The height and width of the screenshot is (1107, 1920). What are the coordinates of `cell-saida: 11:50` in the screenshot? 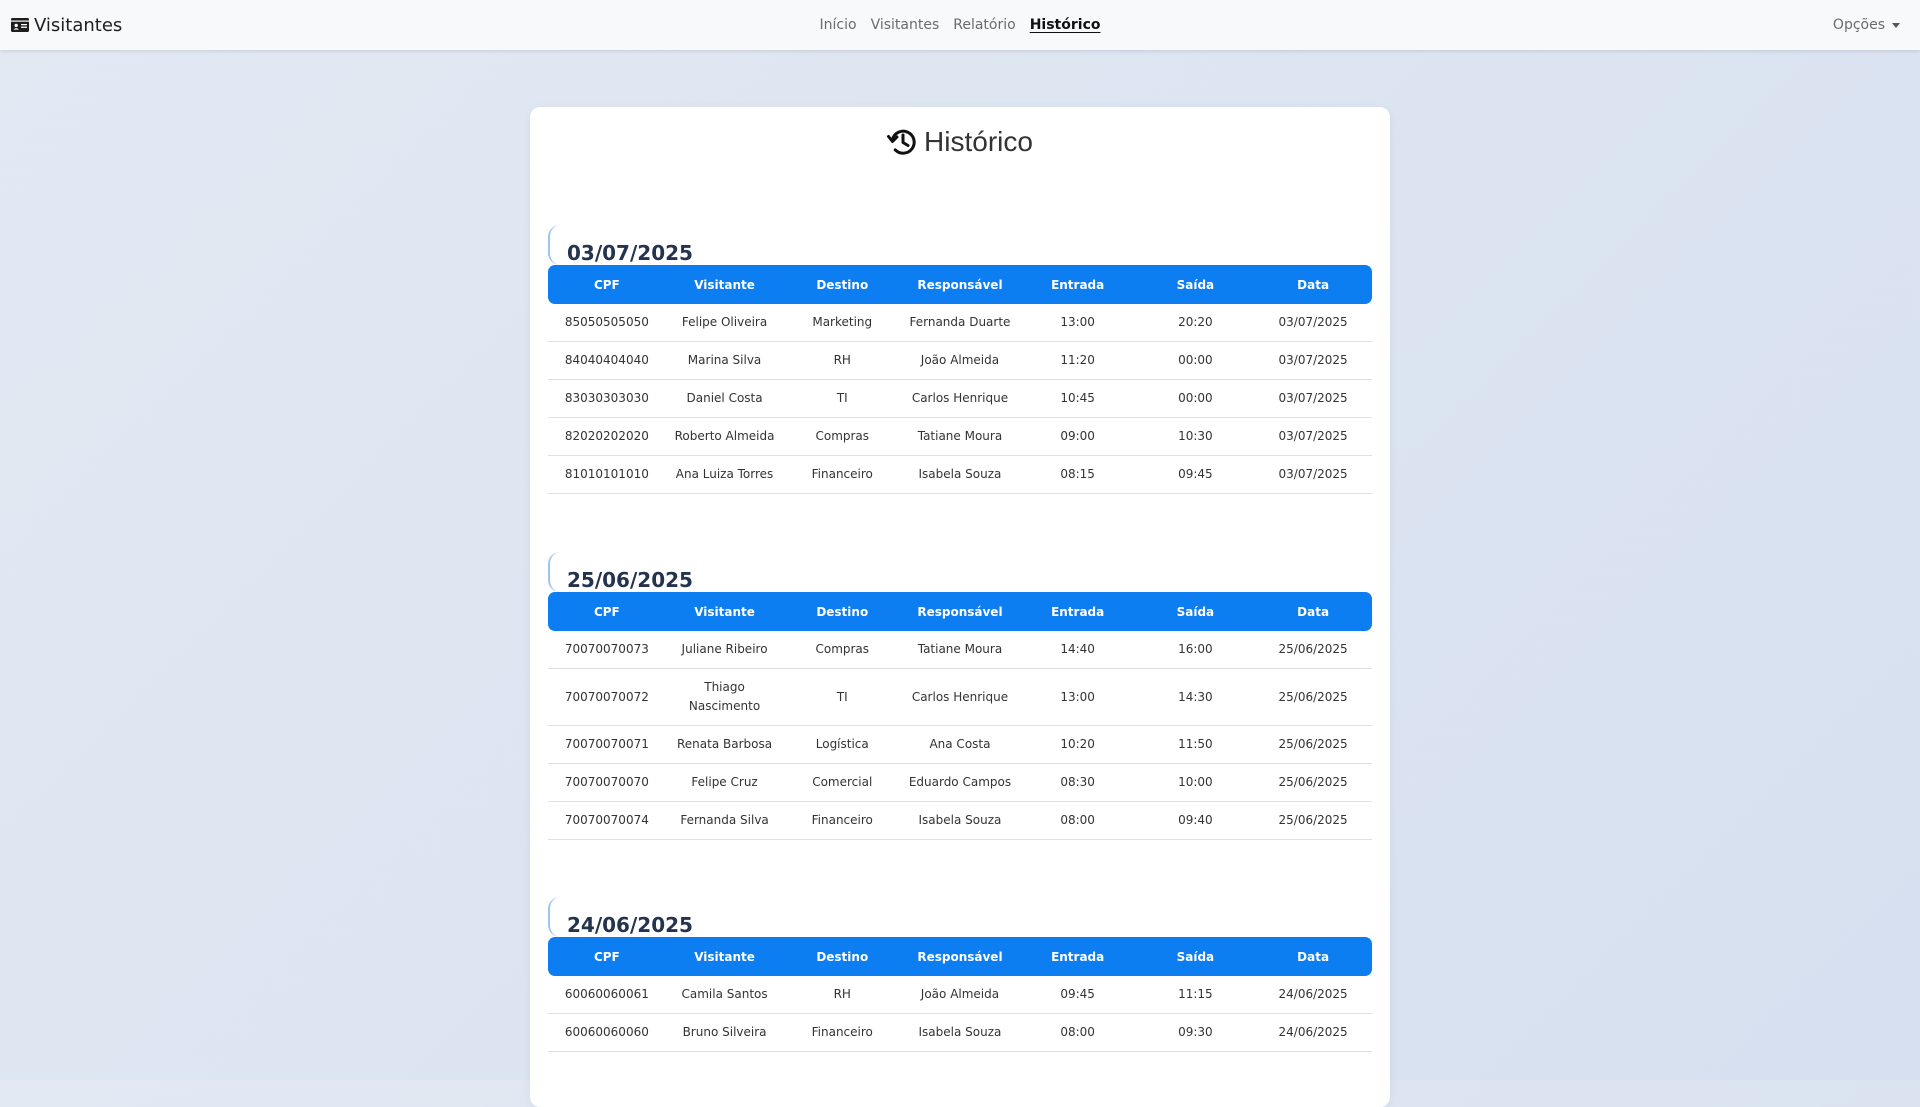 It's located at (1195, 745).